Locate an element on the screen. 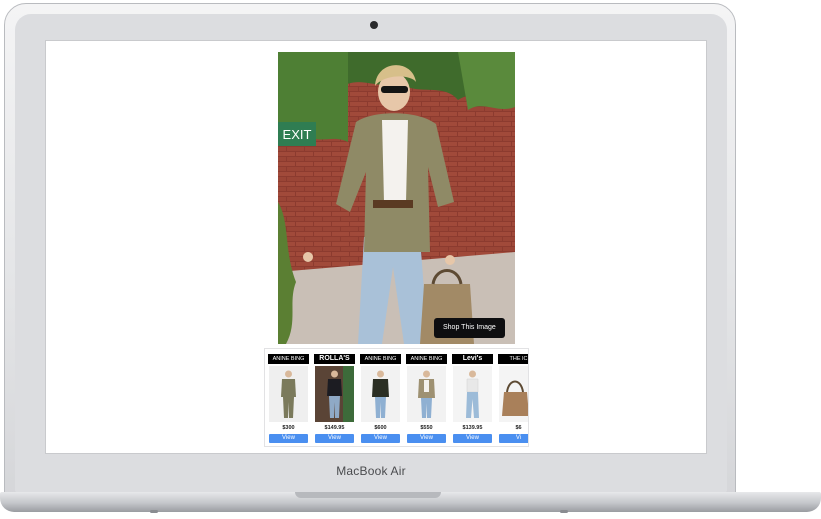  product-card: ANINE BING $300 View is located at coordinates (288, 398).